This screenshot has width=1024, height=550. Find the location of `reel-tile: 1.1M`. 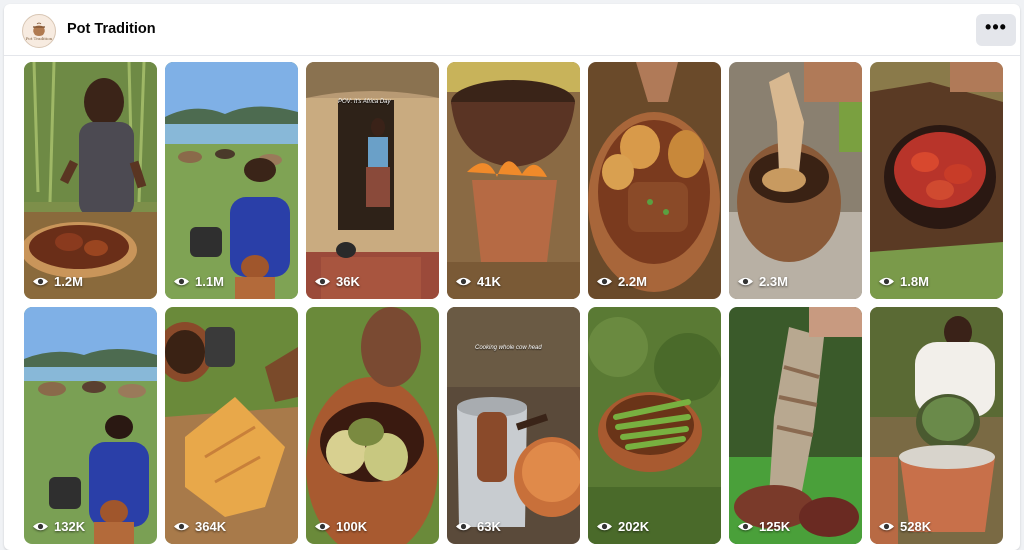

reel-tile: 1.1M is located at coordinates (231, 180).